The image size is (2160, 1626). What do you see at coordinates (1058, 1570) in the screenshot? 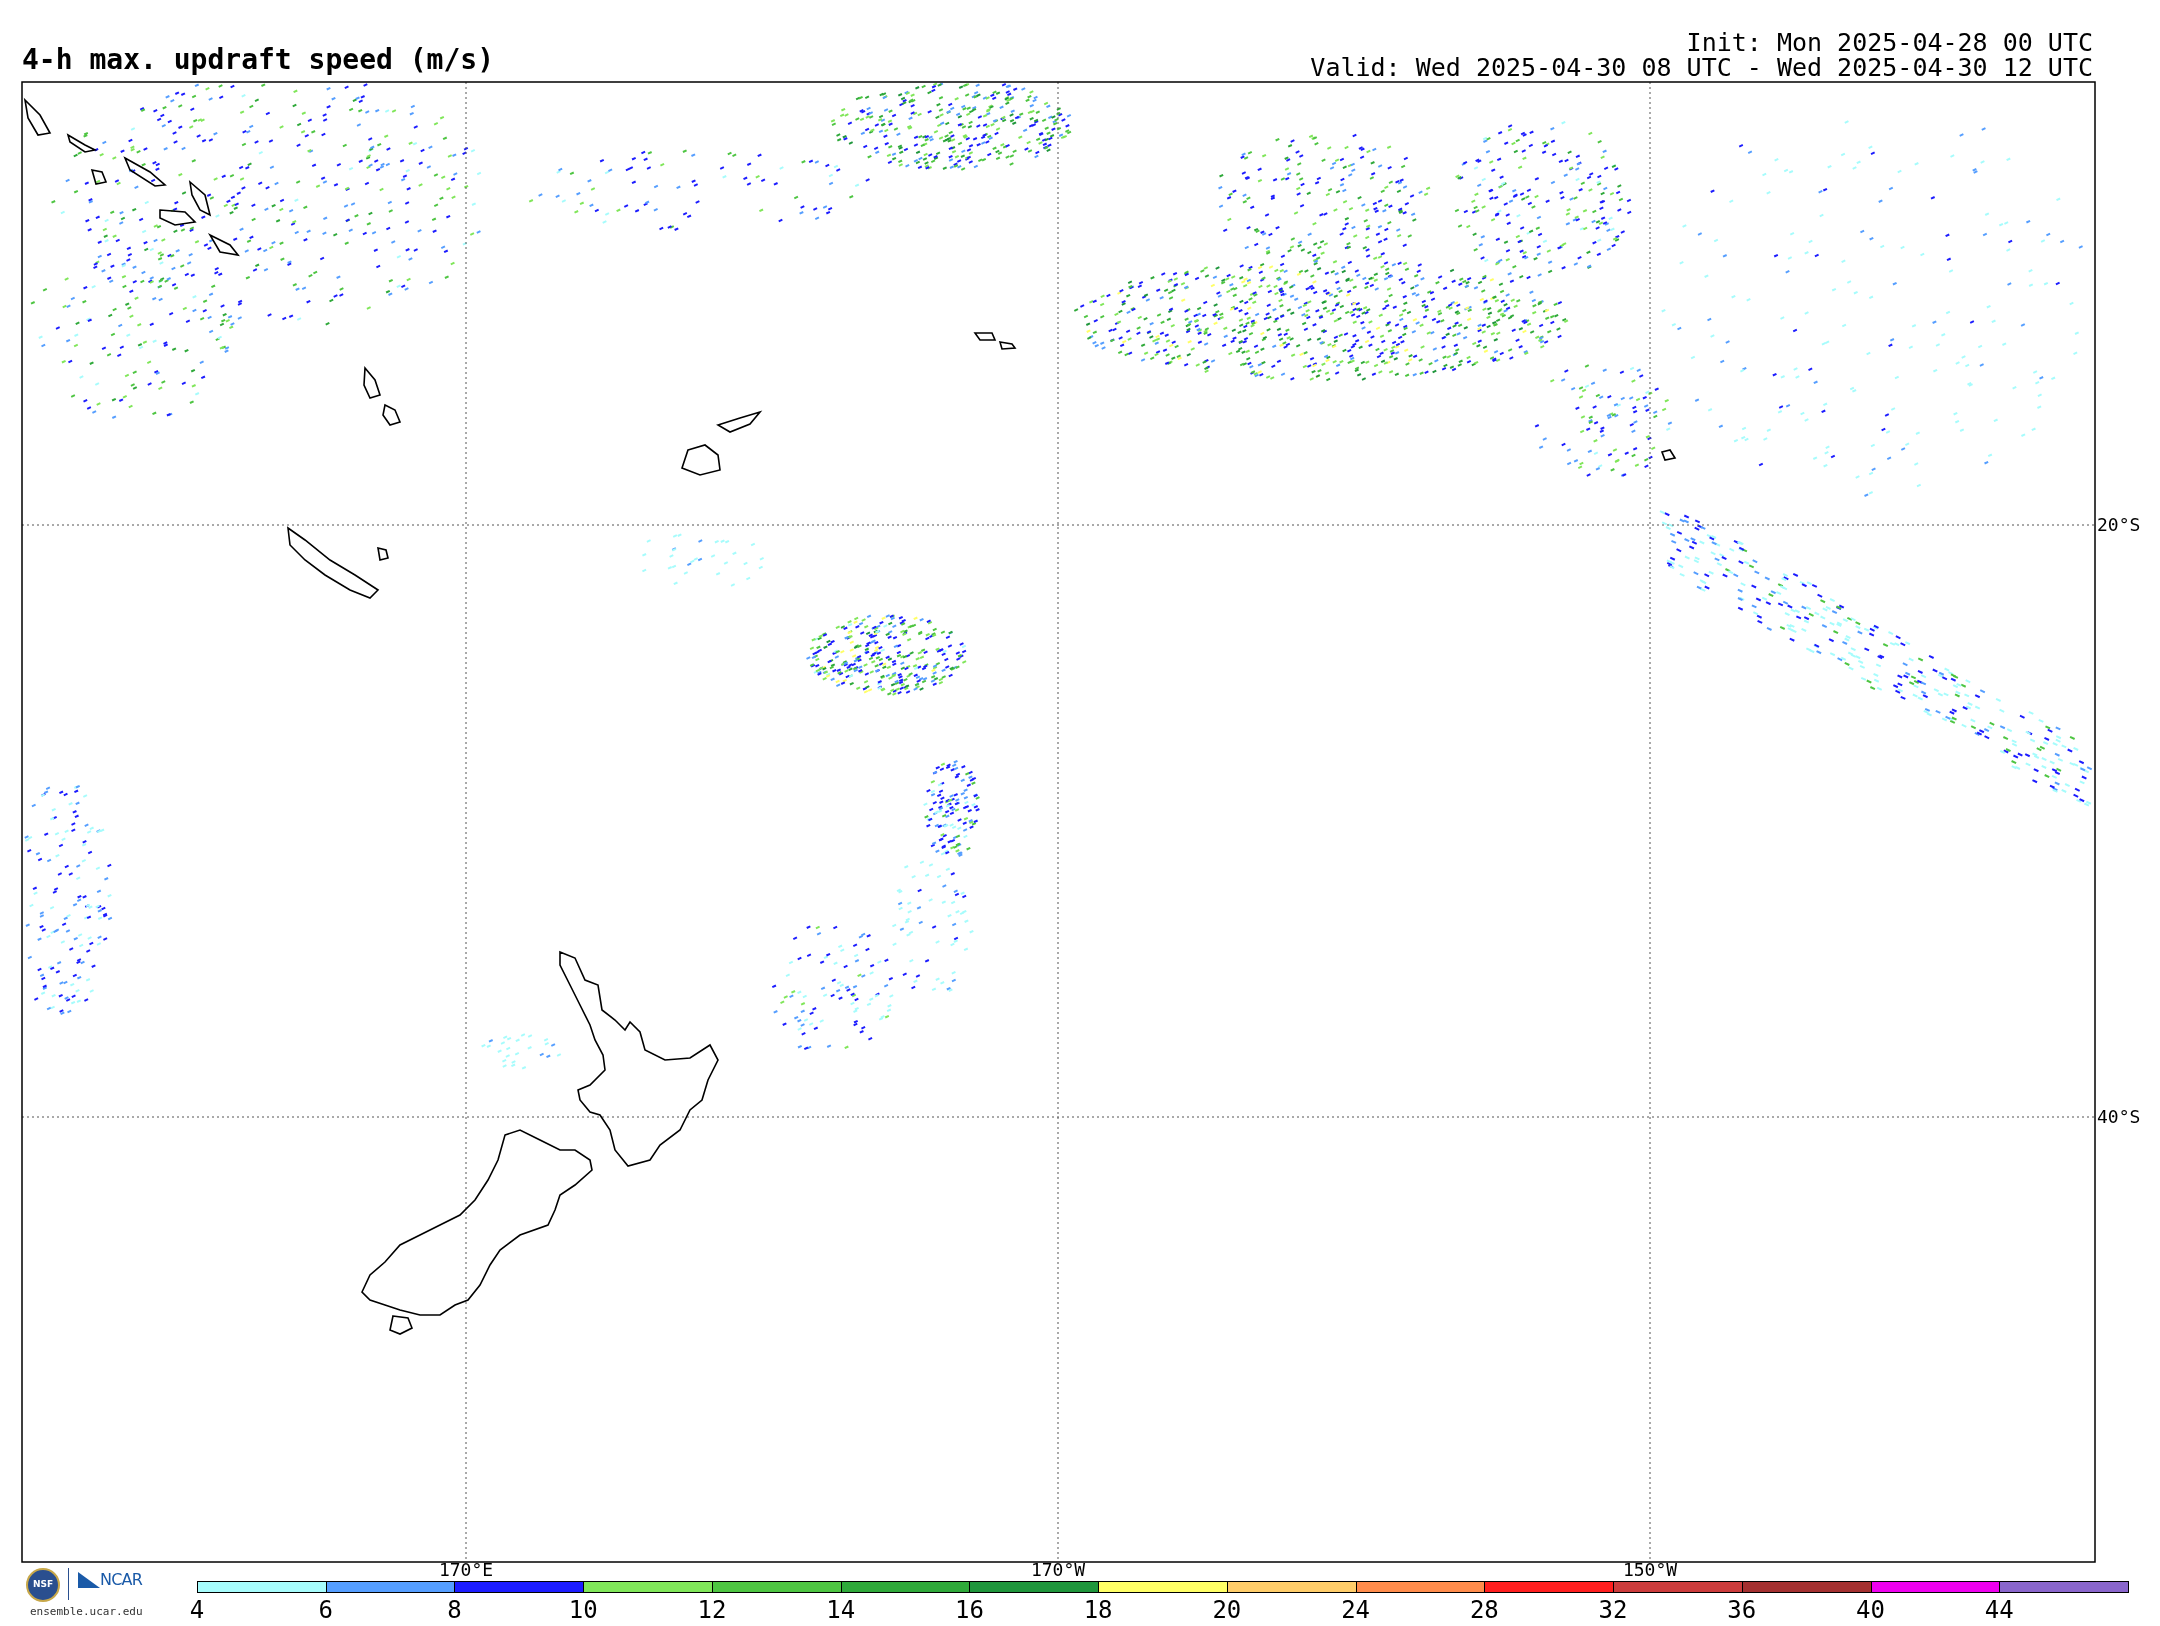
I see `longitude-label: 170°W` at bounding box center [1058, 1570].